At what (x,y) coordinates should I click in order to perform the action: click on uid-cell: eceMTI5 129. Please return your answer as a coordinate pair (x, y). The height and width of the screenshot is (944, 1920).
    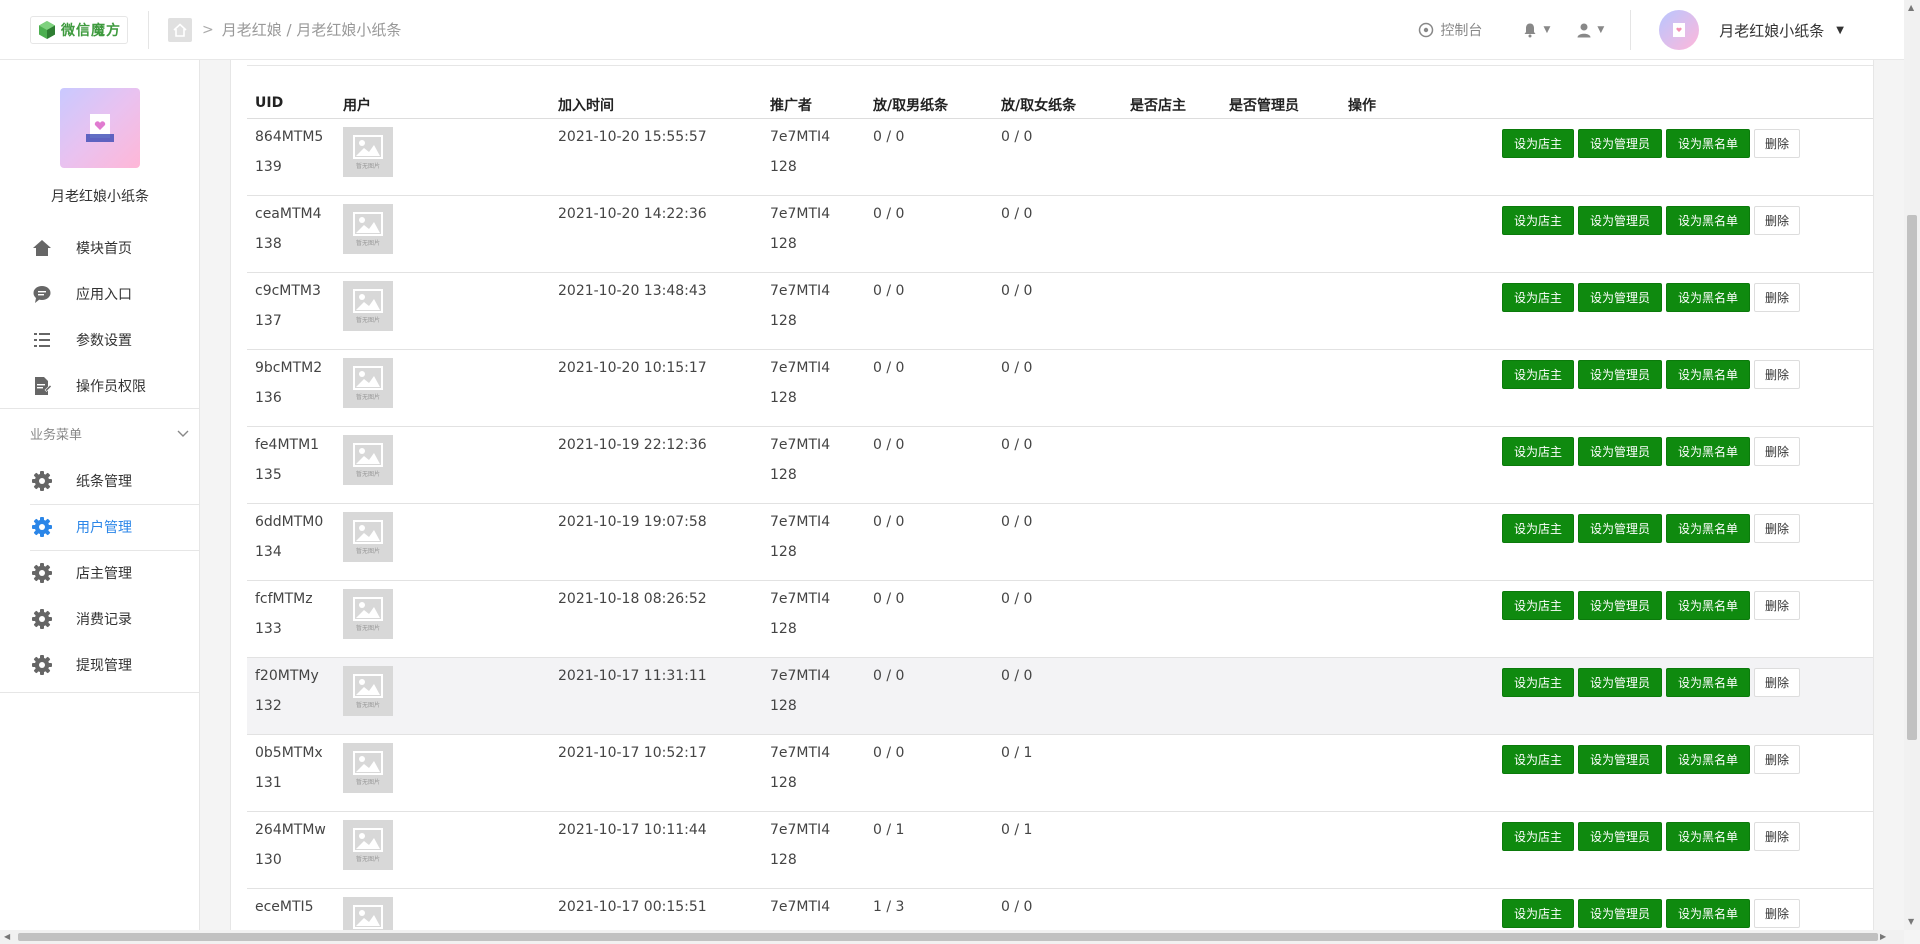
    Looking at the image, I should click on (295, 911).